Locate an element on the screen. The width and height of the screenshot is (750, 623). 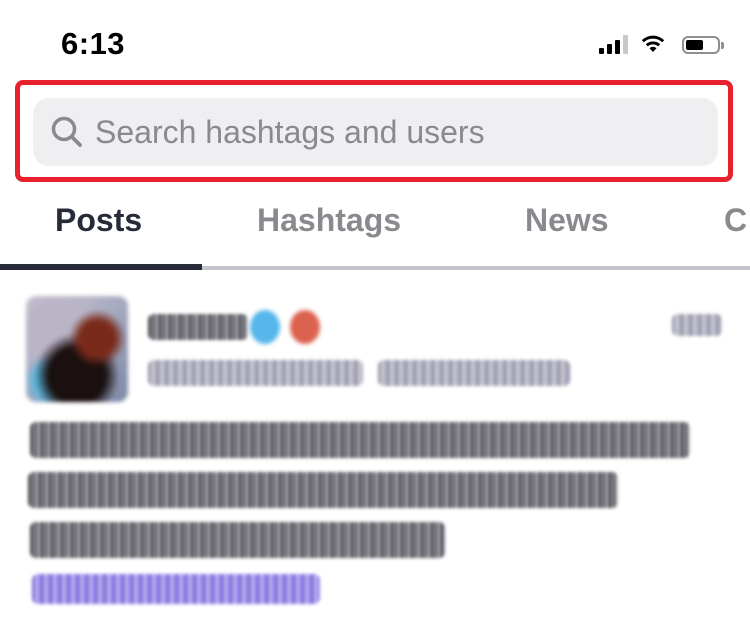
author-badge-red is located at coordinates (305, 327).